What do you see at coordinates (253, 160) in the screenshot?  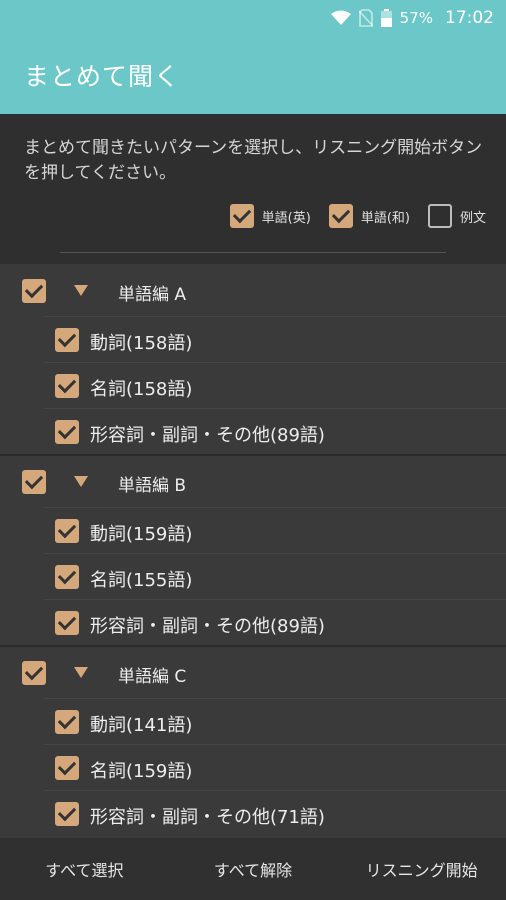 I see `instruction-text: まとめて聞きたいパターンを選択し、リスニング開始ボタンを押してください。` at bounding box center [253, 160].